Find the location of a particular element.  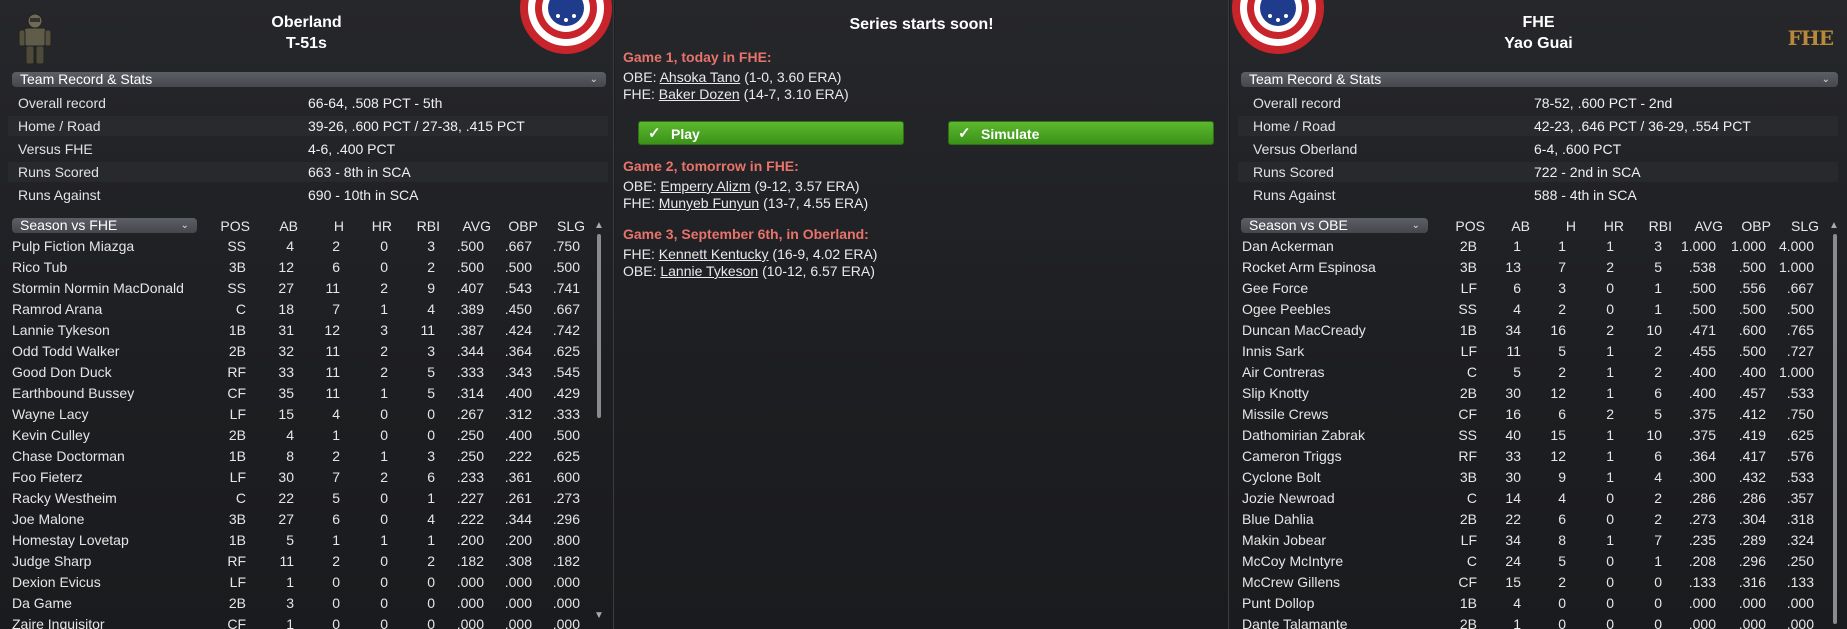

player-name: Jozie Newroad is located at coordinates (1288, 498).